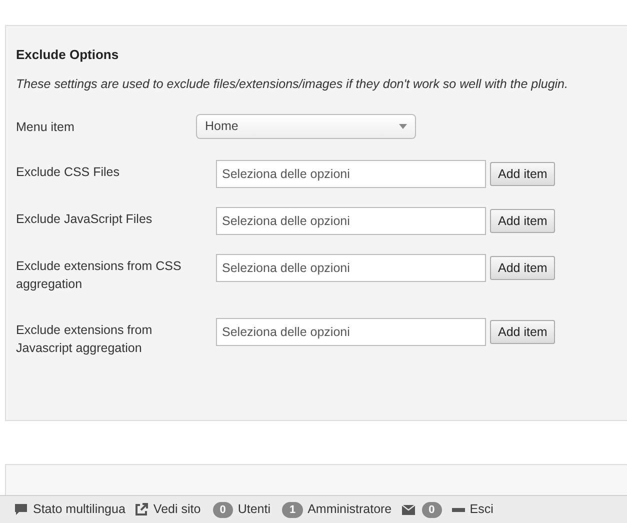 The height and width of the screenshot is (523, 627). What do you see at coordinates (292, 510) in the screenshot?
I see `count-badge: 1` at bounding box center [292, 510].